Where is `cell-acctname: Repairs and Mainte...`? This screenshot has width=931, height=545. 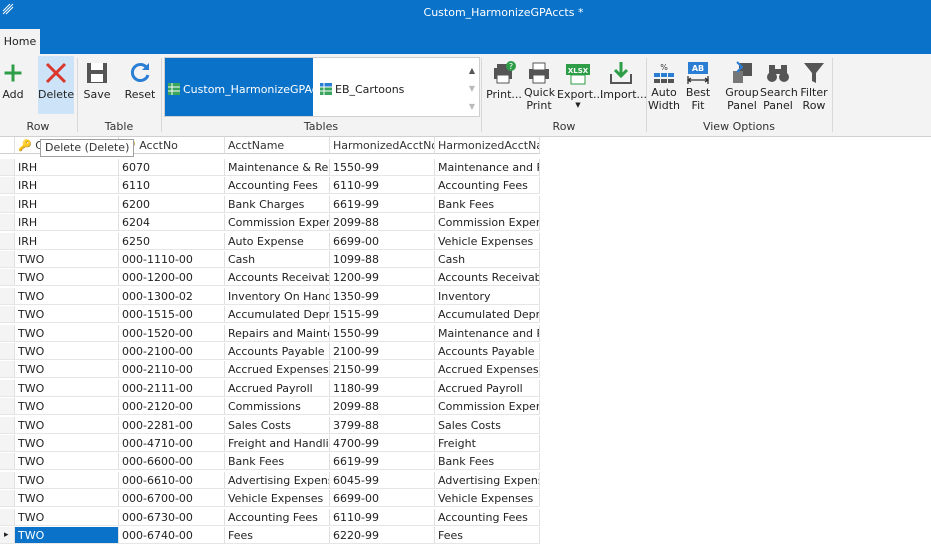 cell-acctname: Repairs and Mainte... is located at coordinates (277, 333).